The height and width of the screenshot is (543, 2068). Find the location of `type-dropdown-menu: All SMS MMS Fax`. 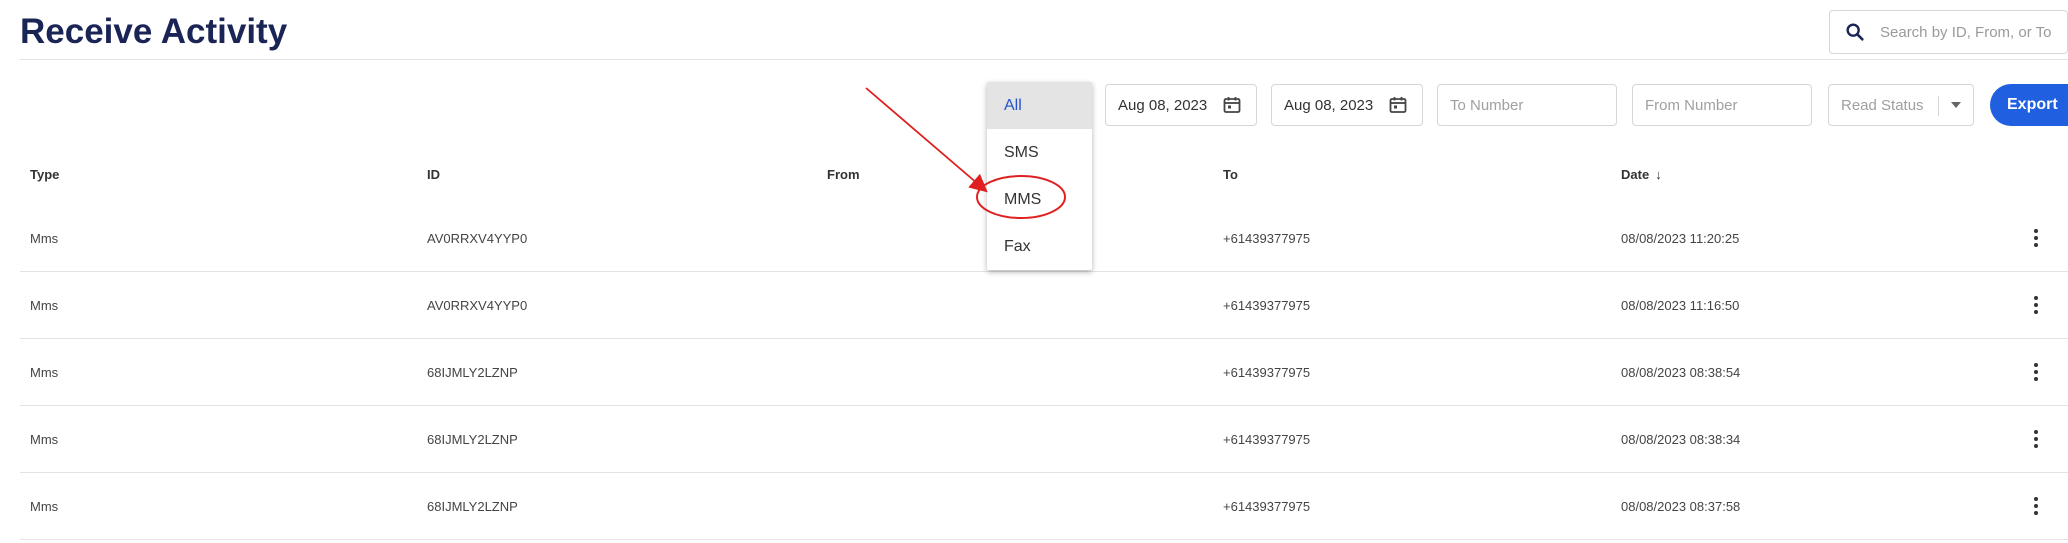

type-dropdown-menu: All SMS MMS Fax is located at coordinates (1039, 176).